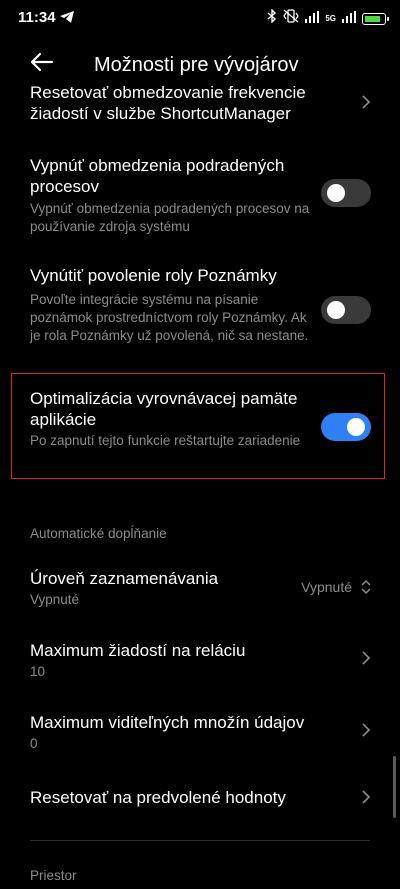 The image size is (400, 889). Describe the element at coordinates (37, 17) in the screenshot. I see `status-time: 11:34` at that location.